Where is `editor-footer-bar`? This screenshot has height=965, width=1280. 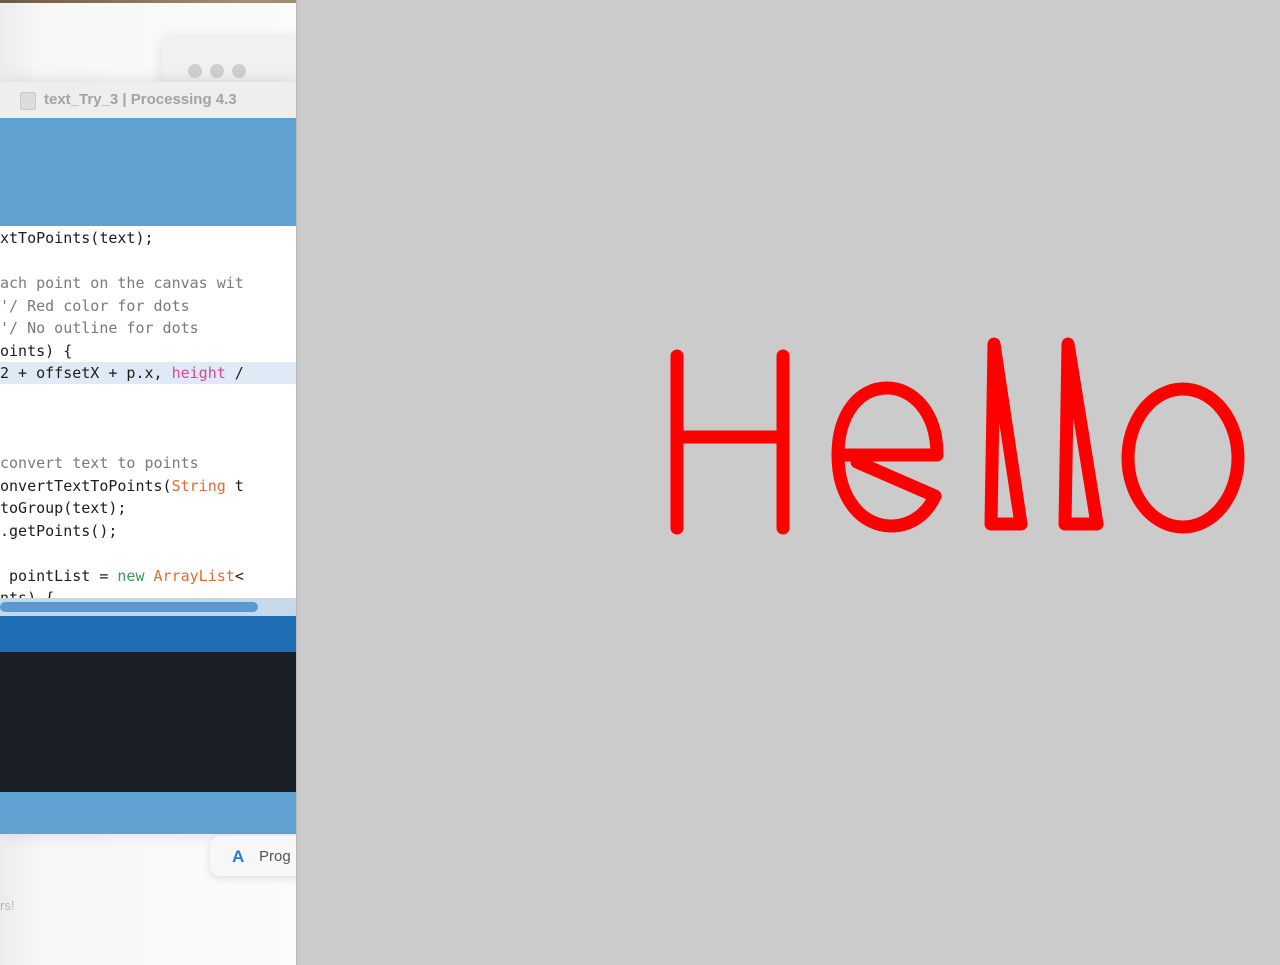
editor-footer-bar is located at coordinates (148, 813).